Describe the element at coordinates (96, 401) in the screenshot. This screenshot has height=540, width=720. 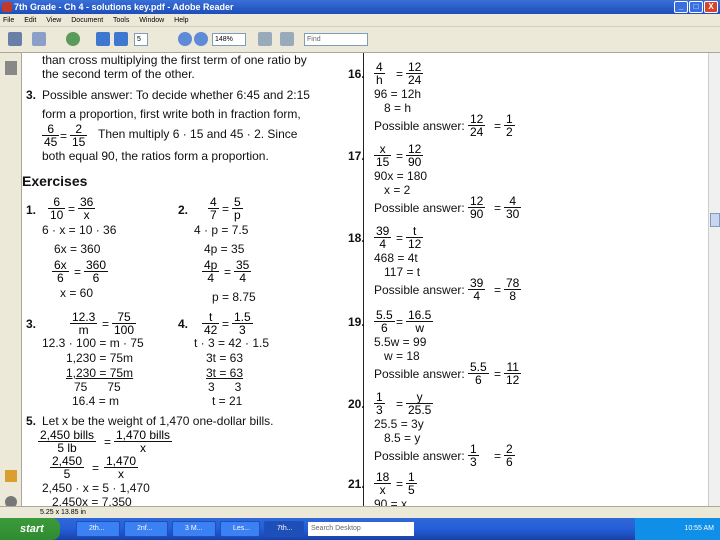
I see `work-line: 16.4 = m` at that location.